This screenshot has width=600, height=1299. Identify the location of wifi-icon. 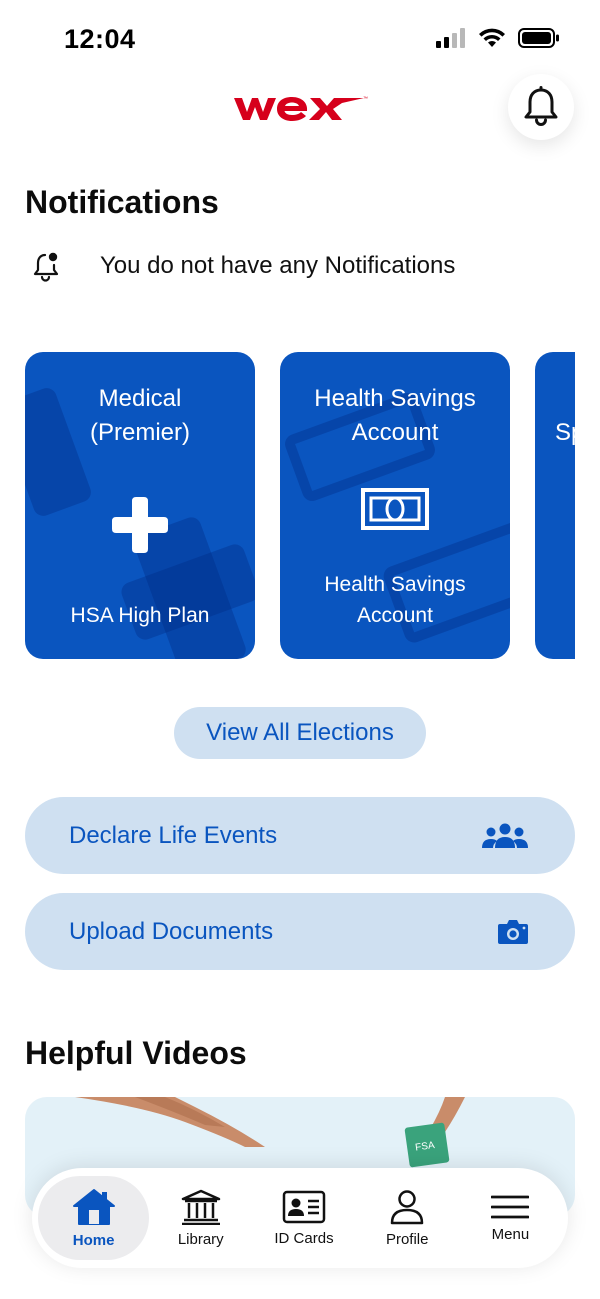
(492, 37).